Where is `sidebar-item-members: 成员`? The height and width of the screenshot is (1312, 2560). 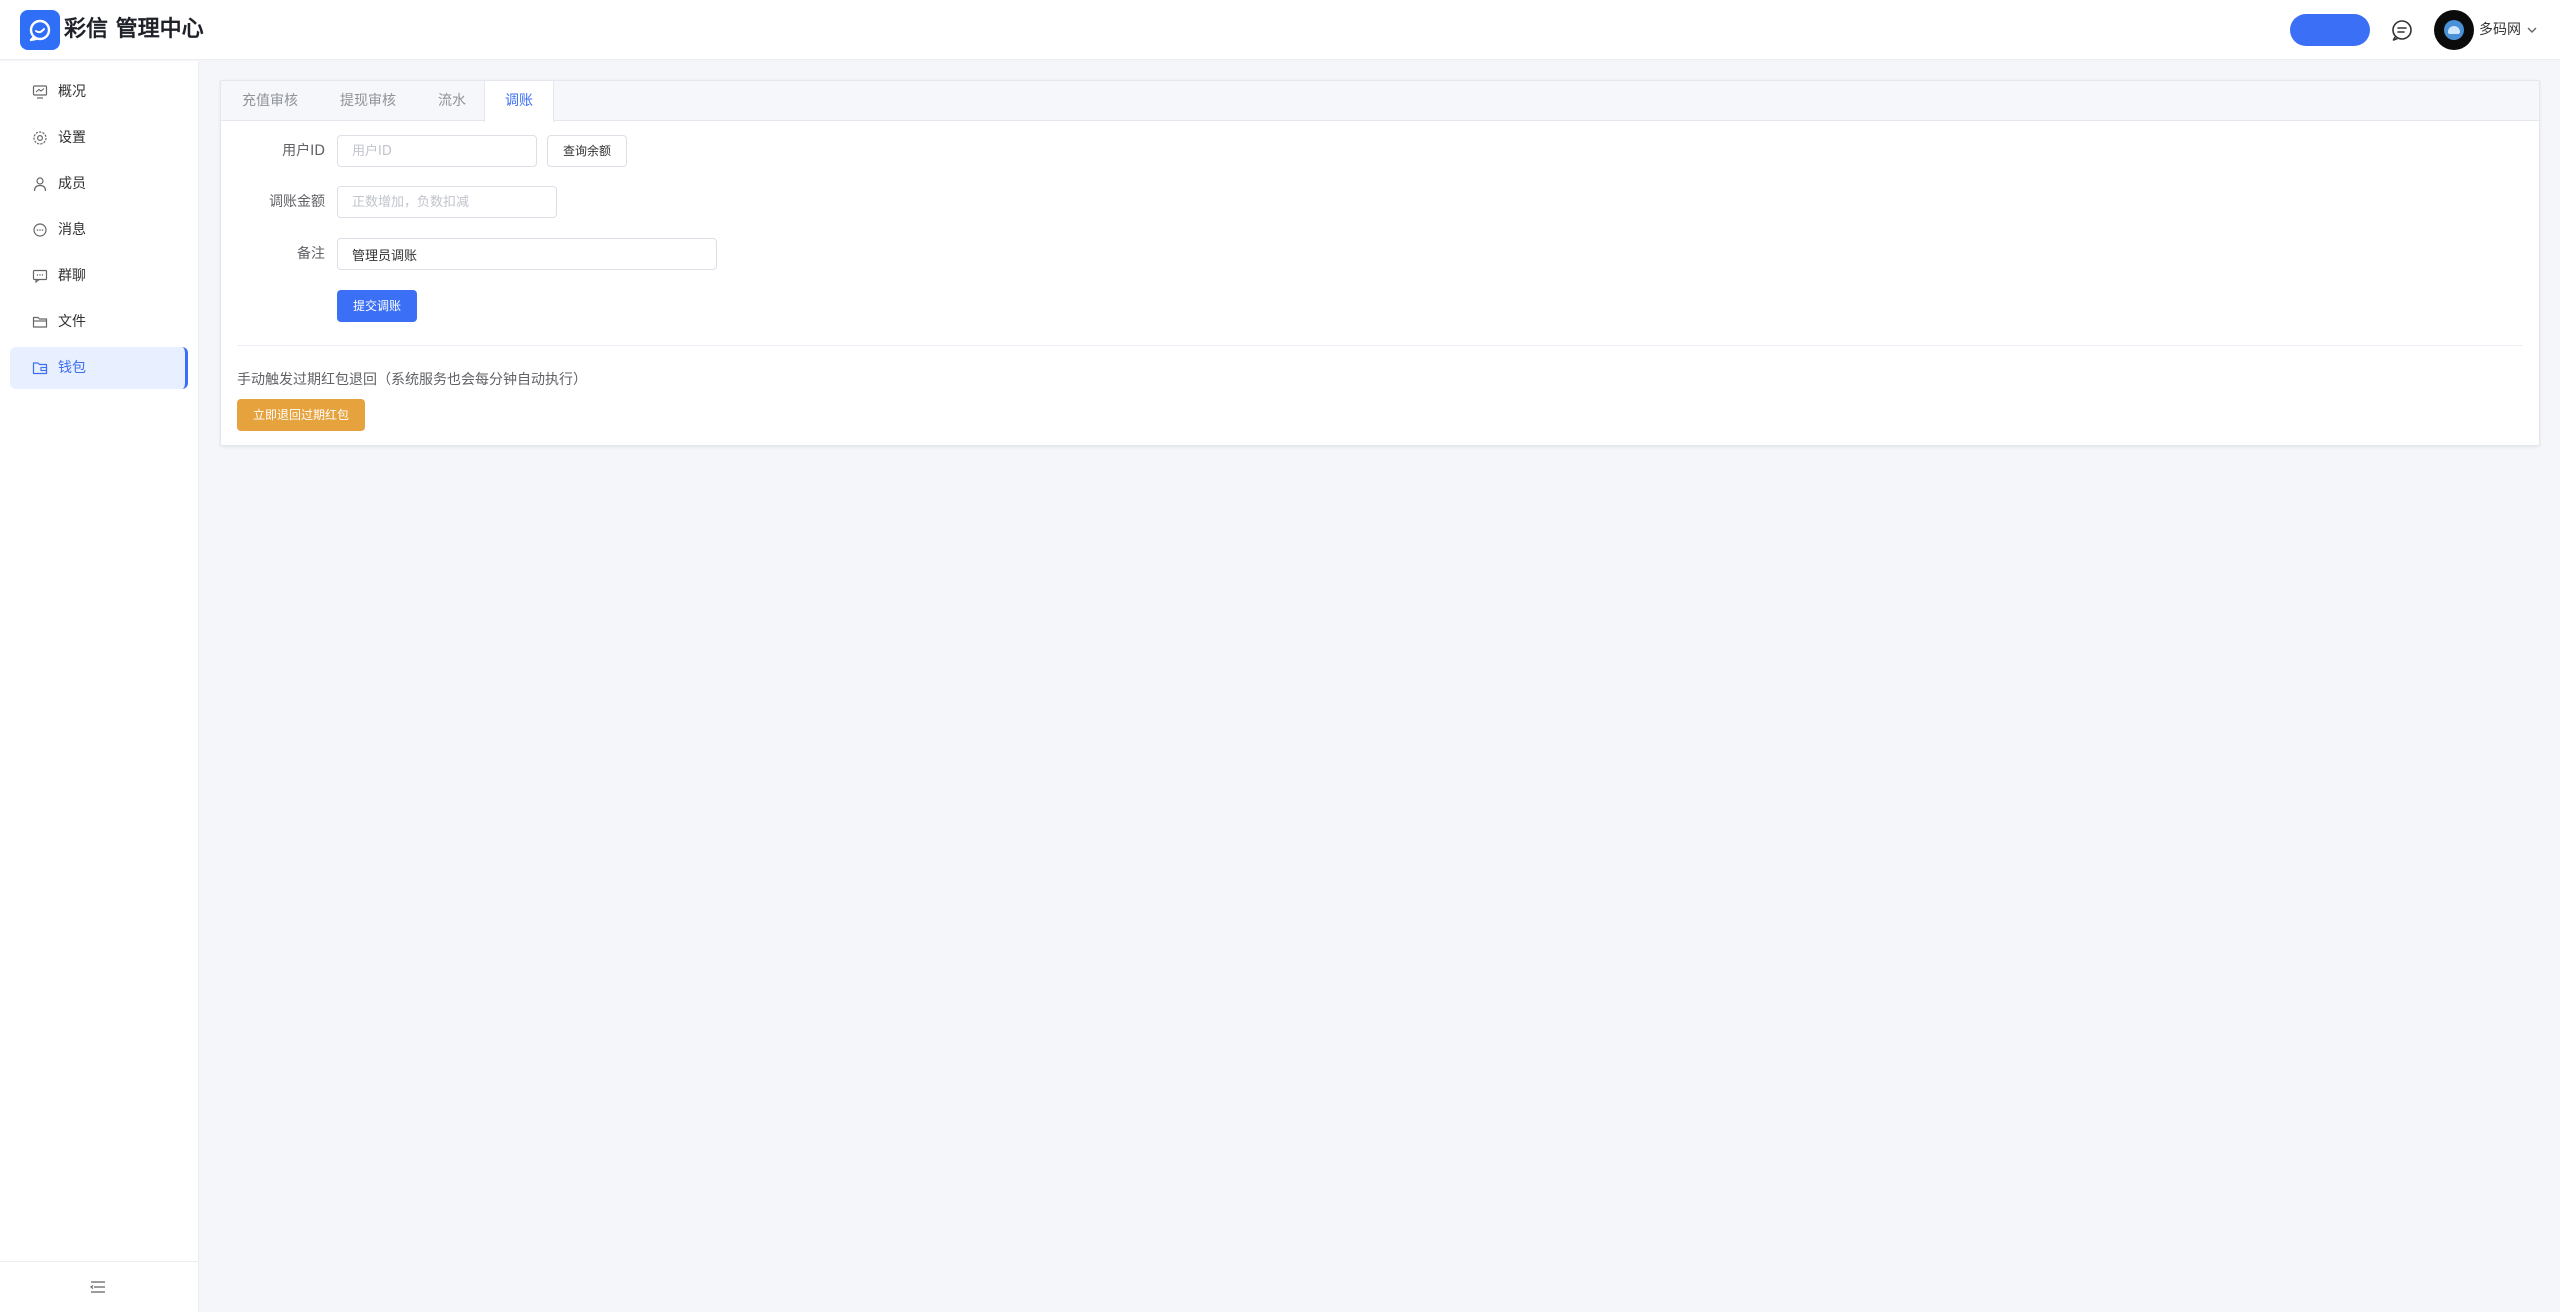 sidebar-item-members: 成员 is located at coordinates (99, 184).